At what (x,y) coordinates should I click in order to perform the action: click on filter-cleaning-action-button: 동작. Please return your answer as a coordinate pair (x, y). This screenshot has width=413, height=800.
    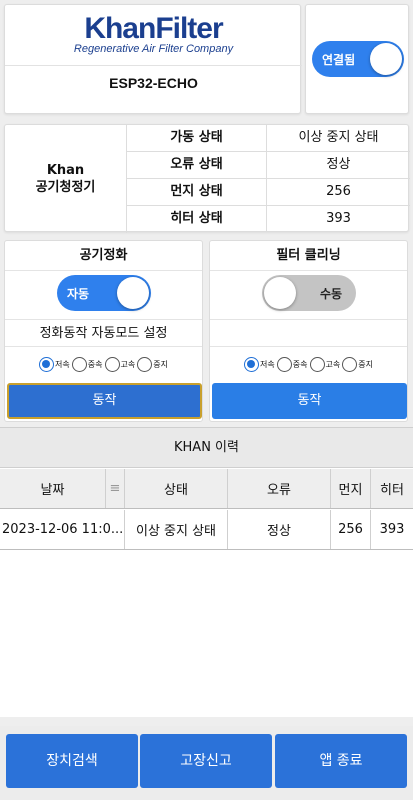
    Looking at the image, I should click on (309, 401).